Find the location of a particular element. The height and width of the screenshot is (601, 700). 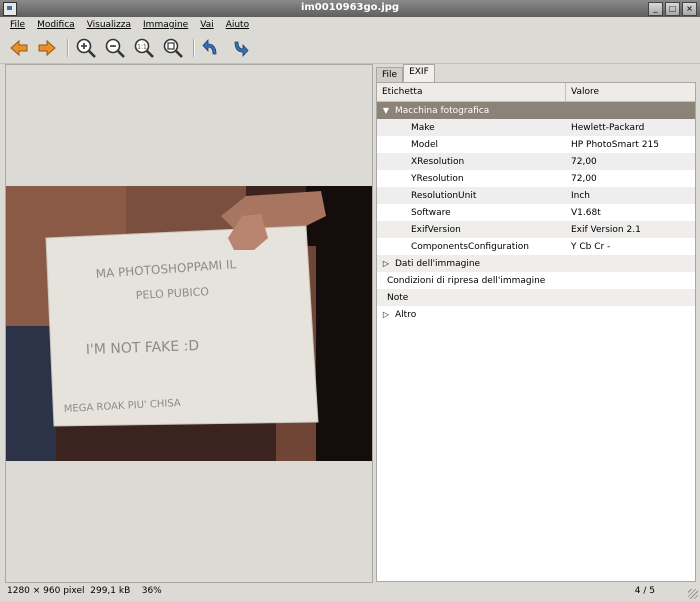

row-label-cell: Software is located at coordinates (471, 213).